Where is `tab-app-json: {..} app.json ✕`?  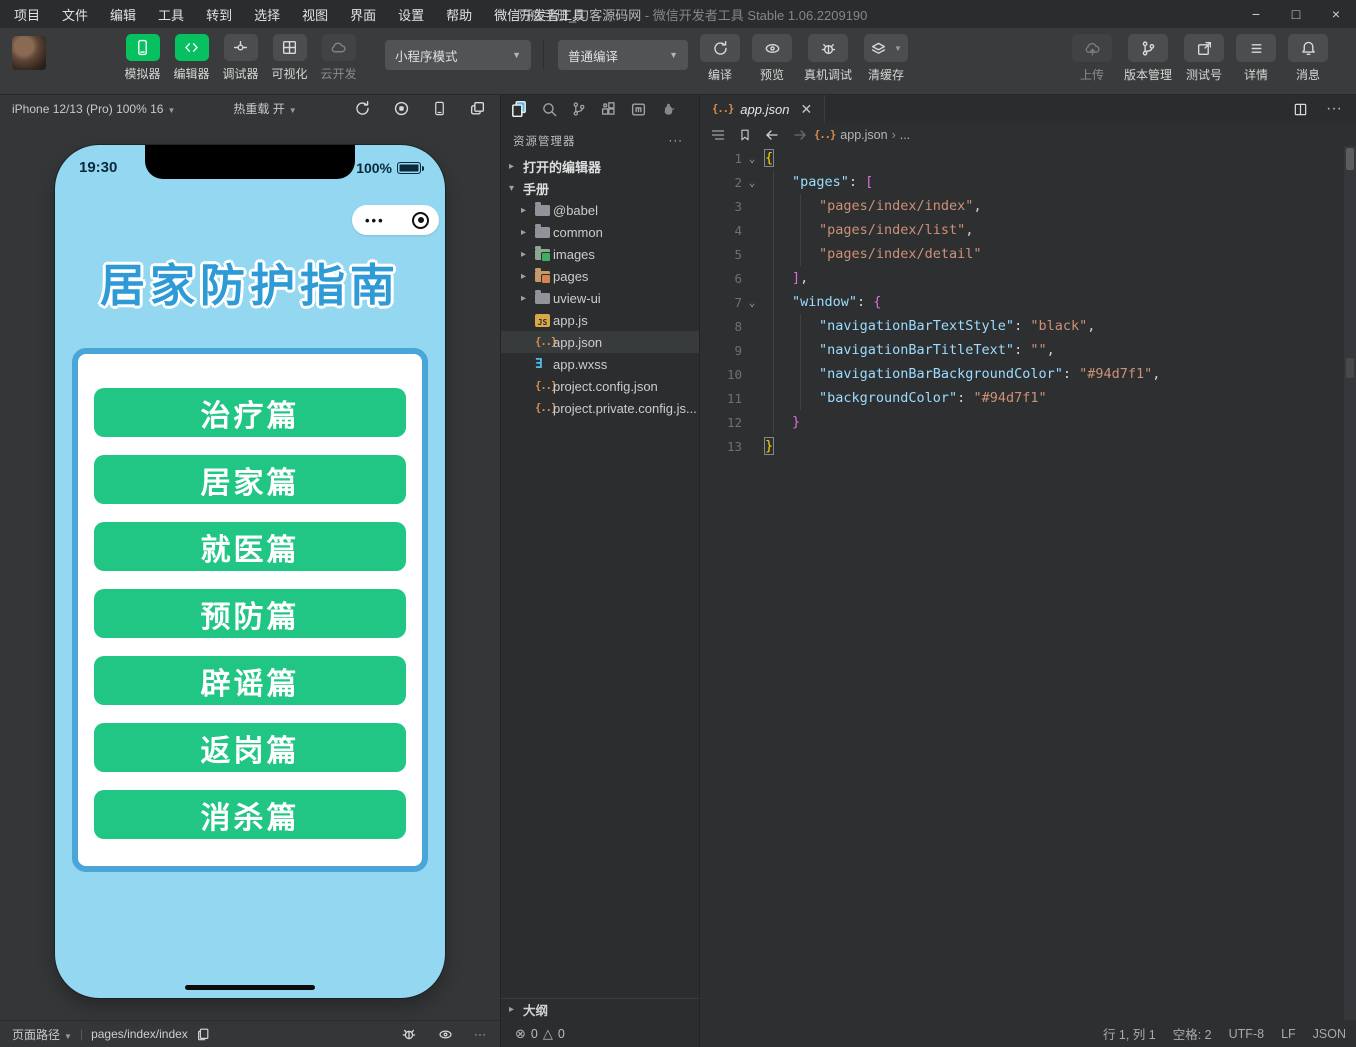 tab-app-json: {..} app.json ✕ is located at coordinates (763, 109).